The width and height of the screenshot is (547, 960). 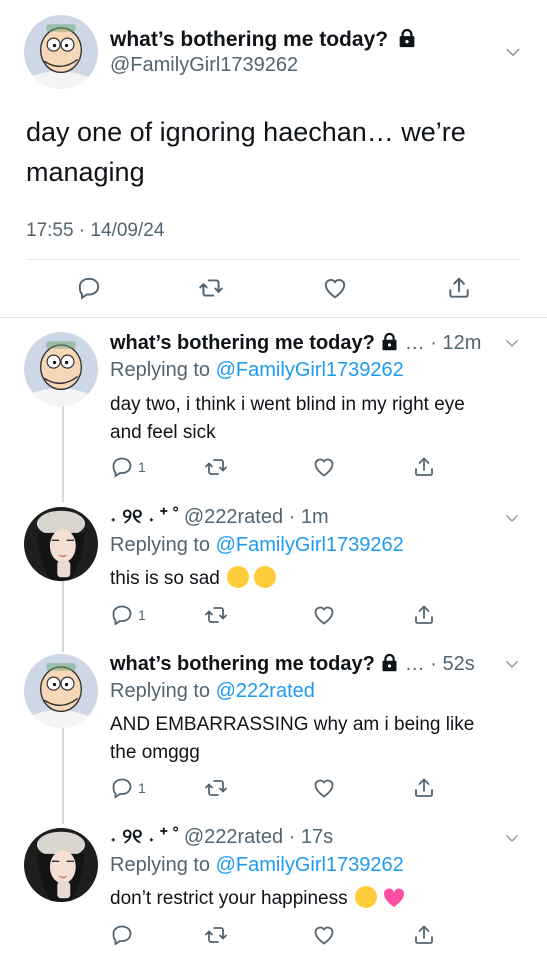 What do you see at coordinates (242, 664) in the screenshot?
I see `display-name: what’s bothering me today?` at bounding box center [242, 664].